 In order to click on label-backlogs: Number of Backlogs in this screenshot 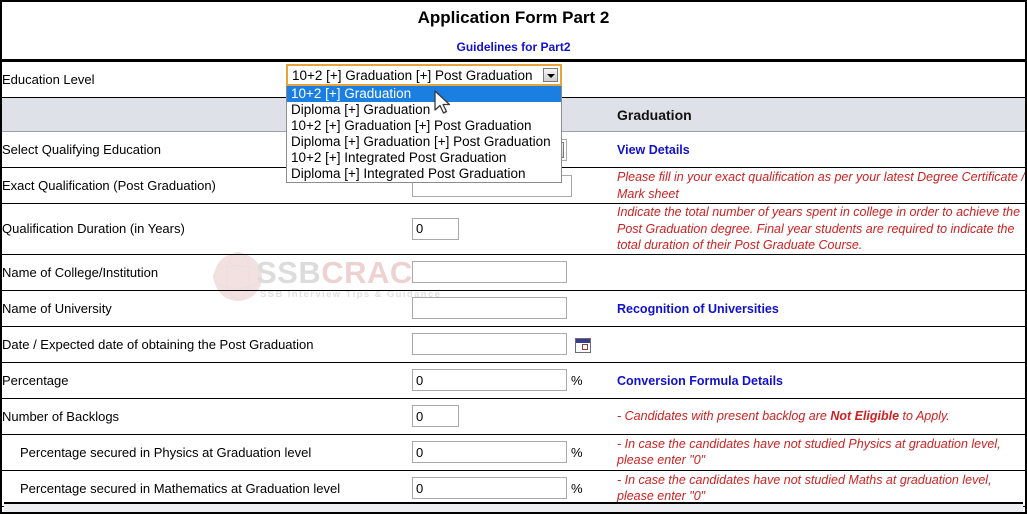, I will do `click(207, 416)`.